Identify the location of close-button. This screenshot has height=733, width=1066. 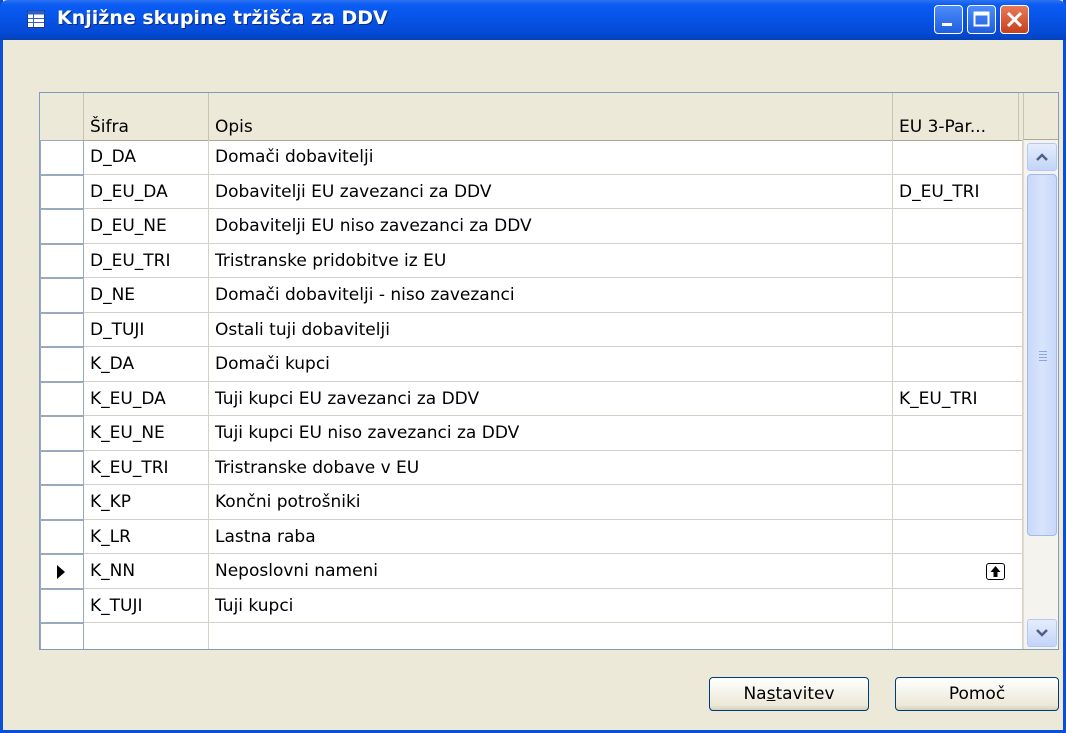
(1014, 19).